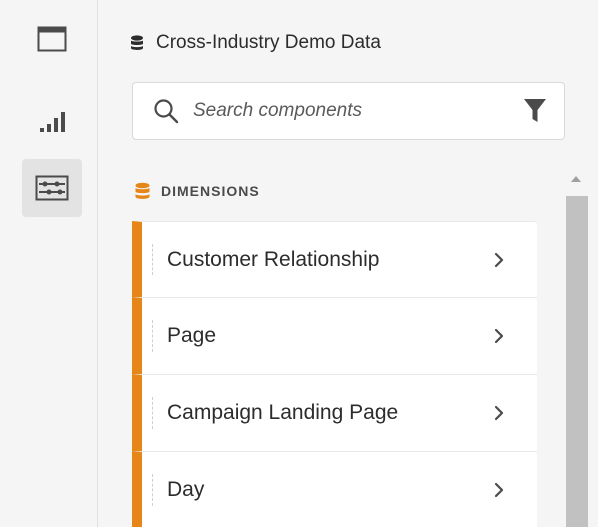 The width and height of the screenshot is (598, 527). I want to click on dimension-label: Customer Relationship, so click(273, 259).